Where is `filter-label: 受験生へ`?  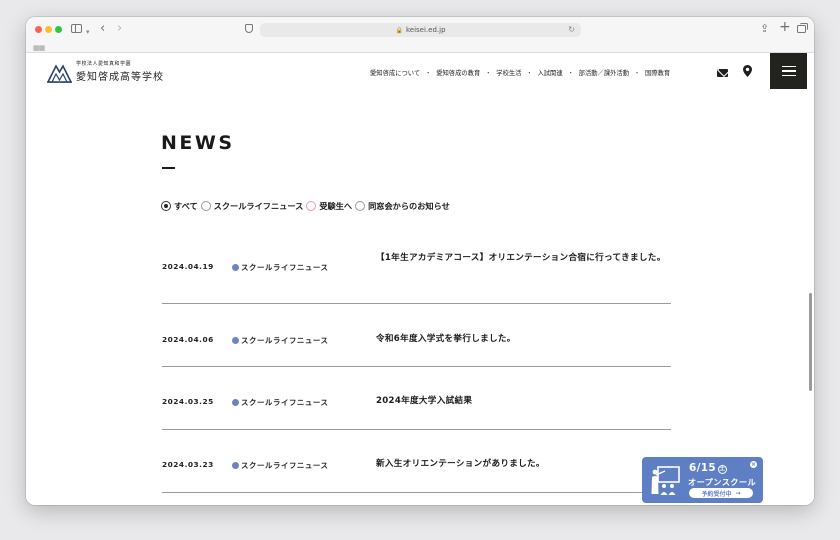 filter-label: 受験生へ is located at coordinates (336, 206).